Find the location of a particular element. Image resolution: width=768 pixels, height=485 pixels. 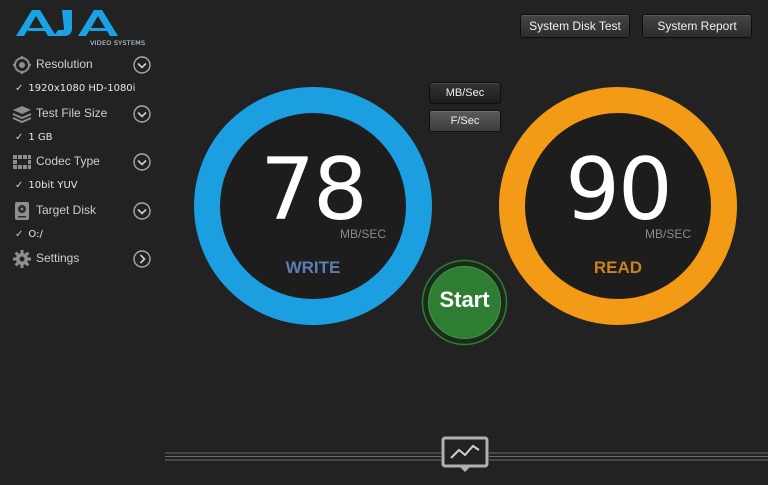

aja-logo-mark is located at coordinates (67, 23).